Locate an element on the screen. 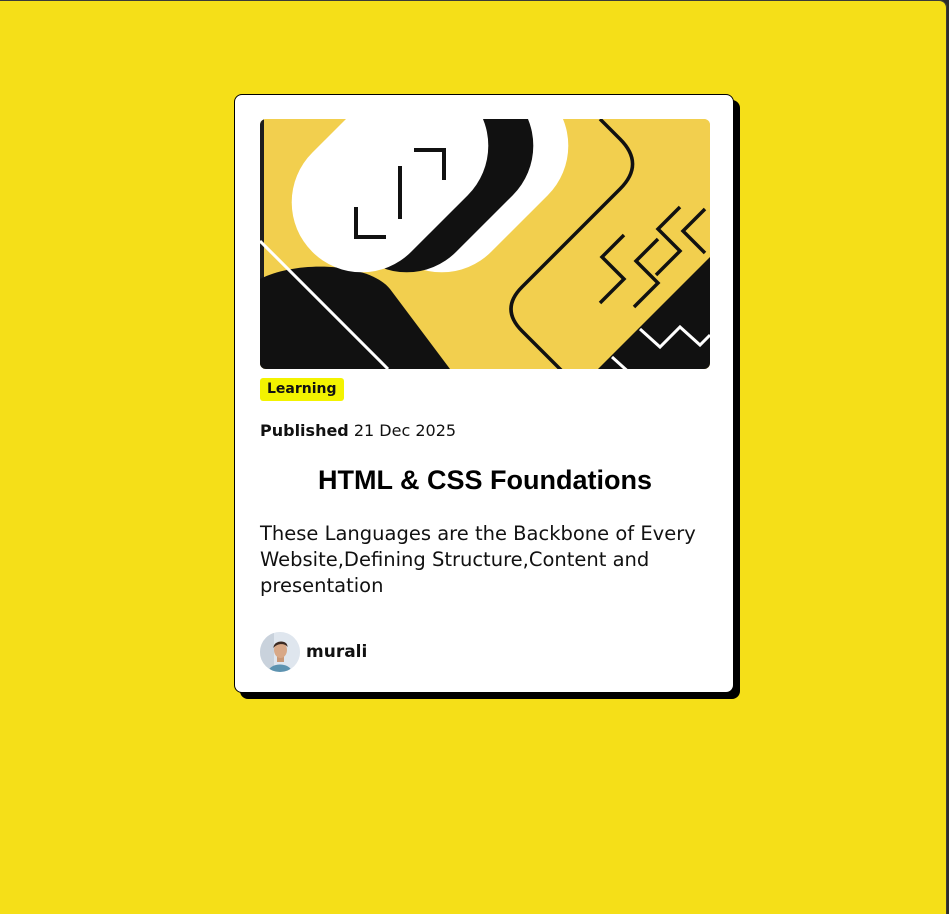  published-label: Published is located at coordinates (304, 430).